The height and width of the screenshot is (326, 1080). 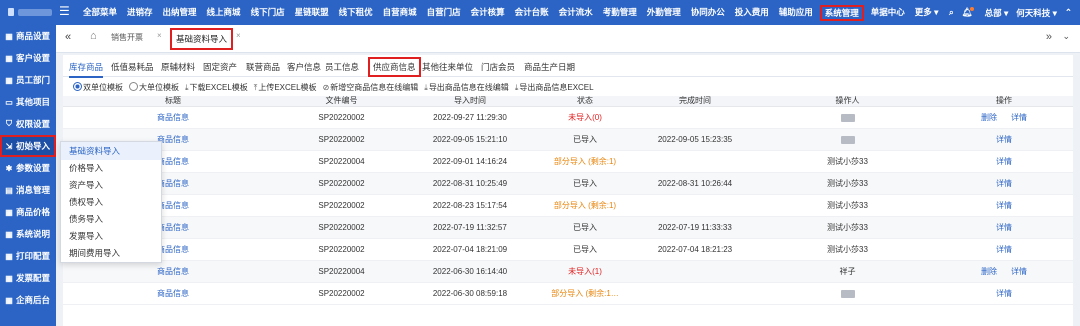 What do you see at coordinates (498, 67) in the screenshot?
I see `subtab: 门店会员` at bounding box center [498, 67].